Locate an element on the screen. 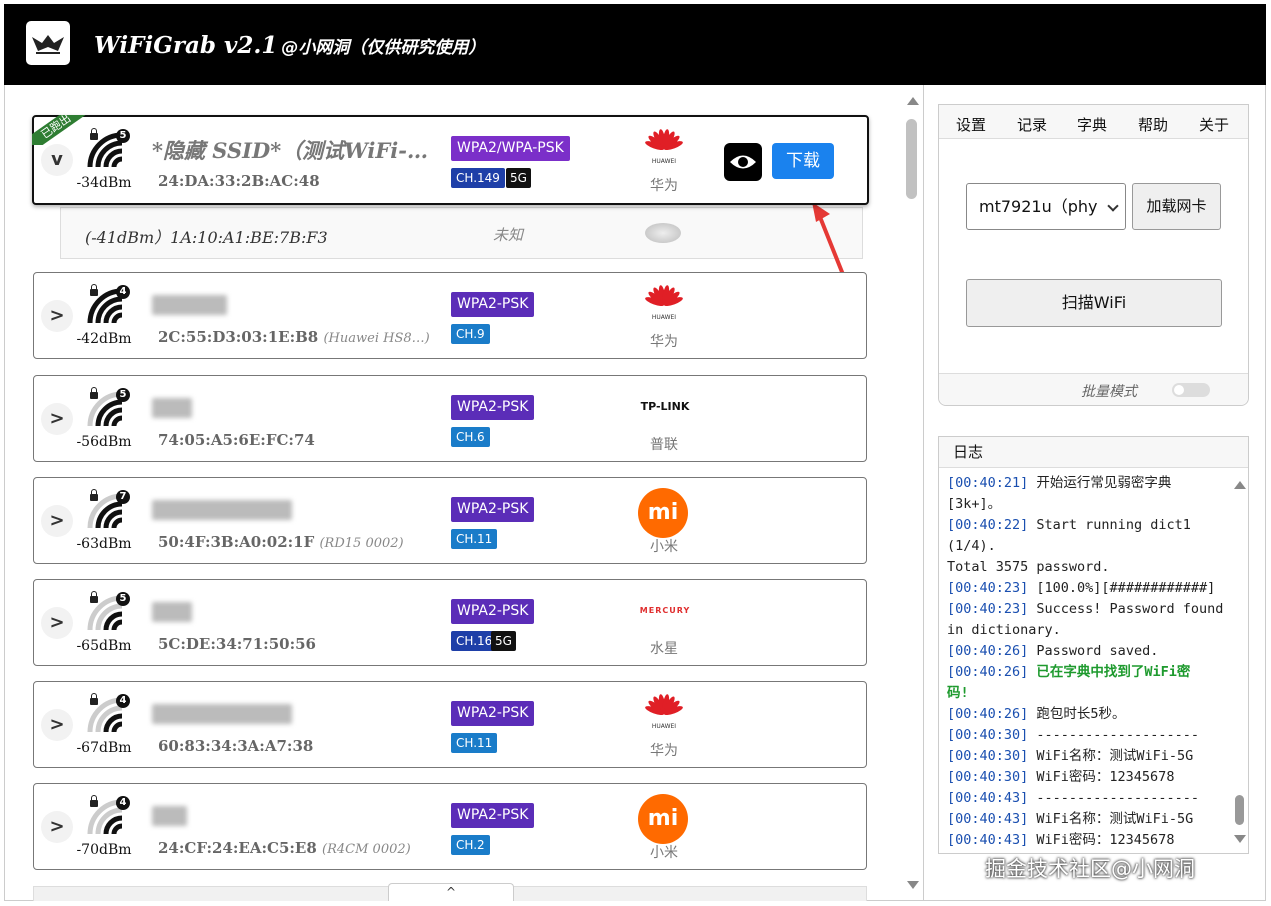  eye-icon is located at coordinates (743, 162).